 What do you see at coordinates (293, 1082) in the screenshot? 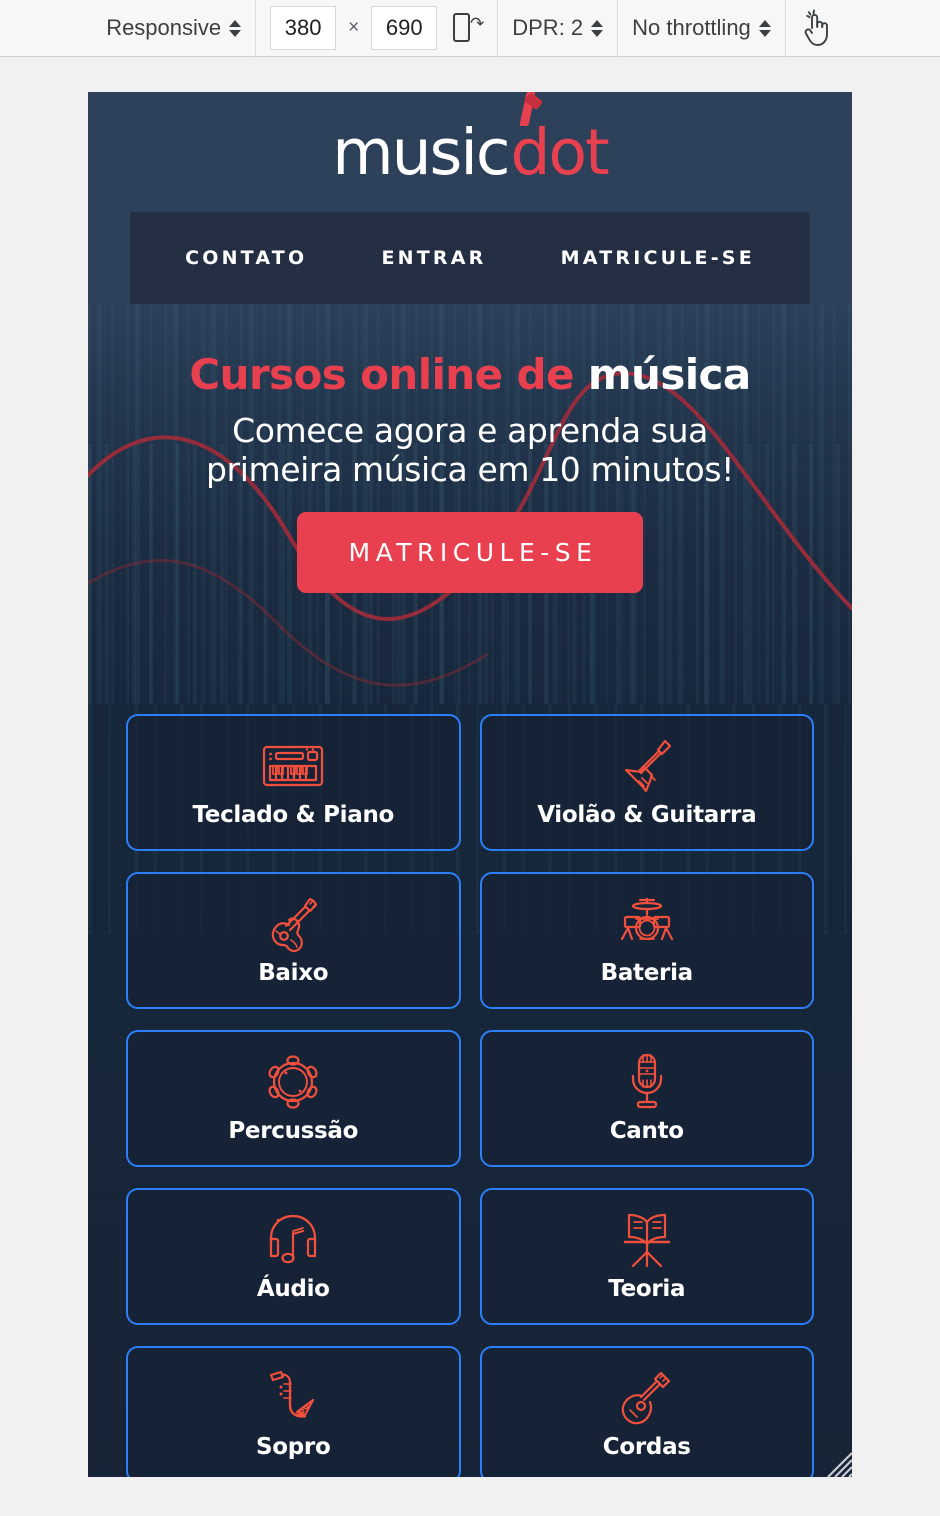
I see `tambourine-icon` at bounding box center [293, 1082].